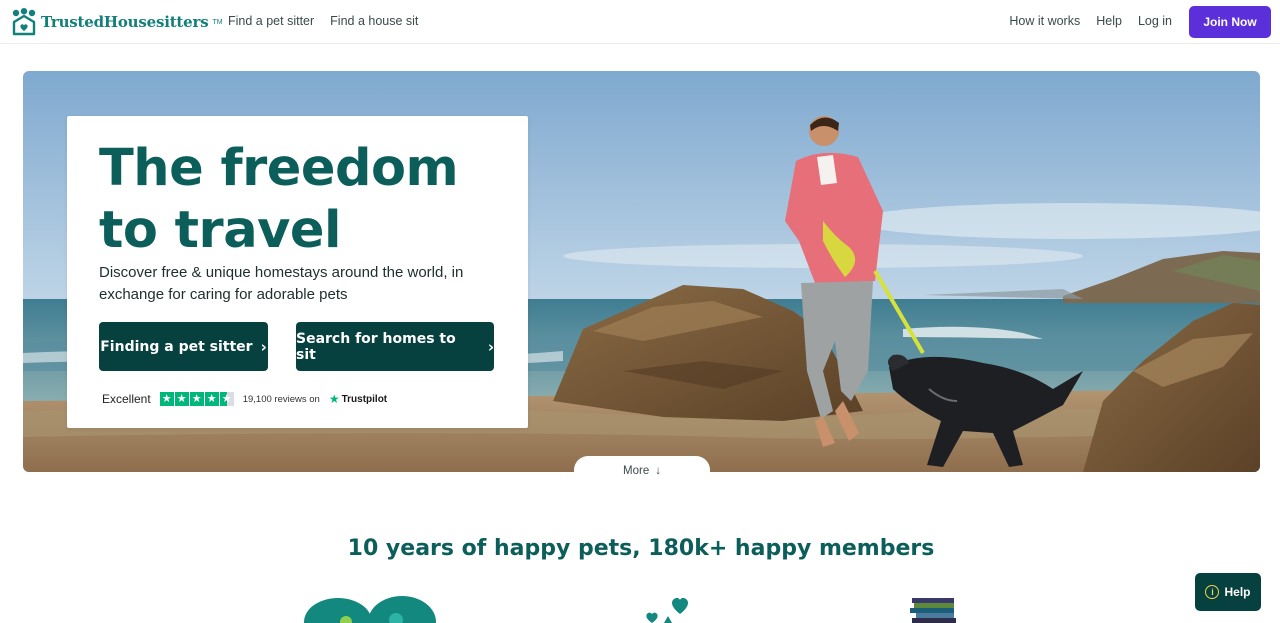 The image size is (1280, 623). Describe the element at coordinates (370, 609) in the screenshot. I see `happy-pets-illustration-icon` at that location.